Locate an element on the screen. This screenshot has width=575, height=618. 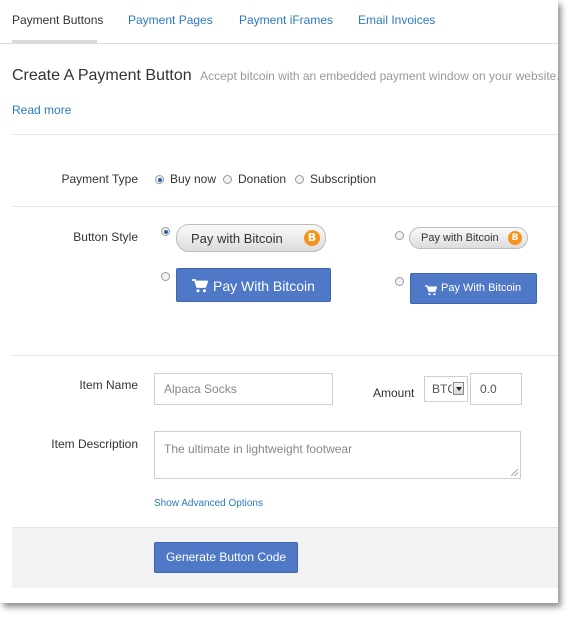
amount-input: 0.0 is located at coordinates (496, 389).